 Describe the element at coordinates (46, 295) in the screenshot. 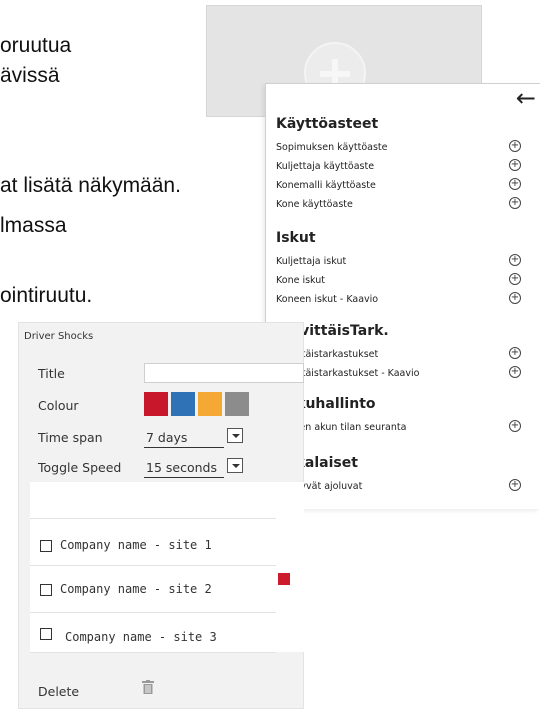

I see `background-text-line: ointiruutu.` at that location.